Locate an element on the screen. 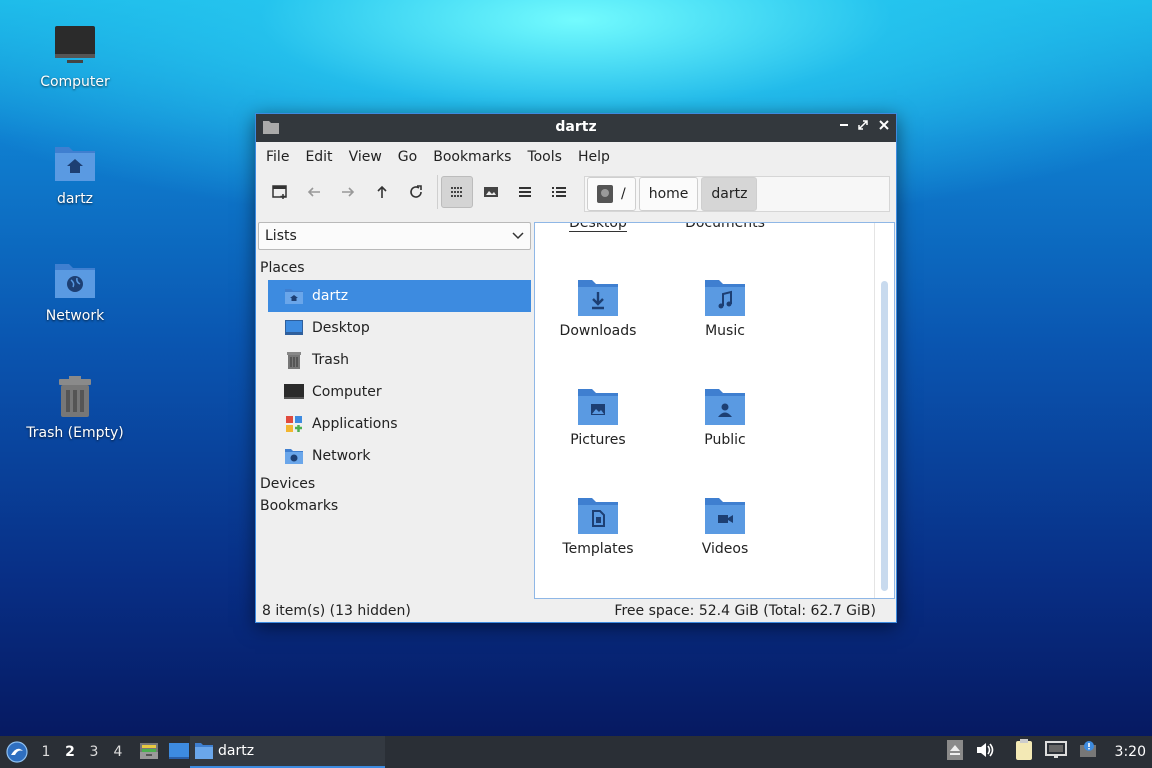 The width and height of the screenshot is (1152, 768). compact-view-button is located at coordinates (525, 192).